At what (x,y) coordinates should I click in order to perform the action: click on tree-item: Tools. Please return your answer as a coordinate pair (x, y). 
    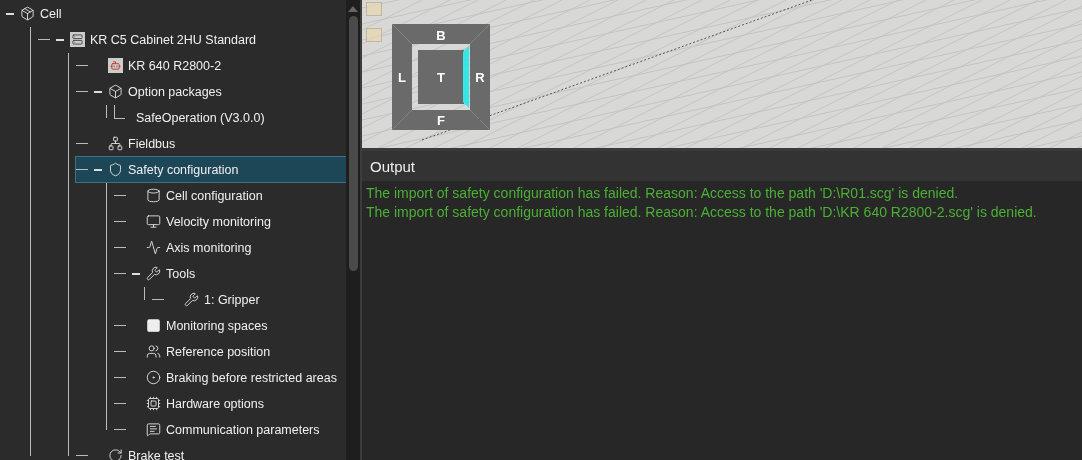
    Looking at the image, I should click on (230, 273).